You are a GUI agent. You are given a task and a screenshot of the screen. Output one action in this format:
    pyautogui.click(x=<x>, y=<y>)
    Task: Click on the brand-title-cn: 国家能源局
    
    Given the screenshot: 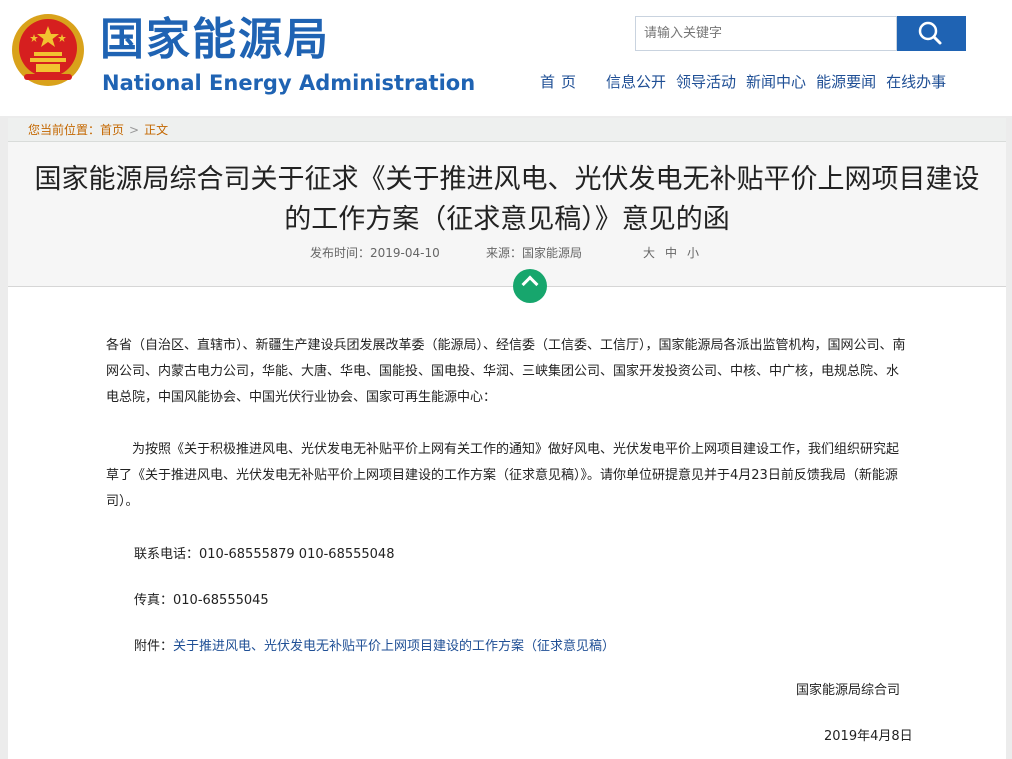 What is the action you would take?
    pyautogui.click(x=215, y=39)
    